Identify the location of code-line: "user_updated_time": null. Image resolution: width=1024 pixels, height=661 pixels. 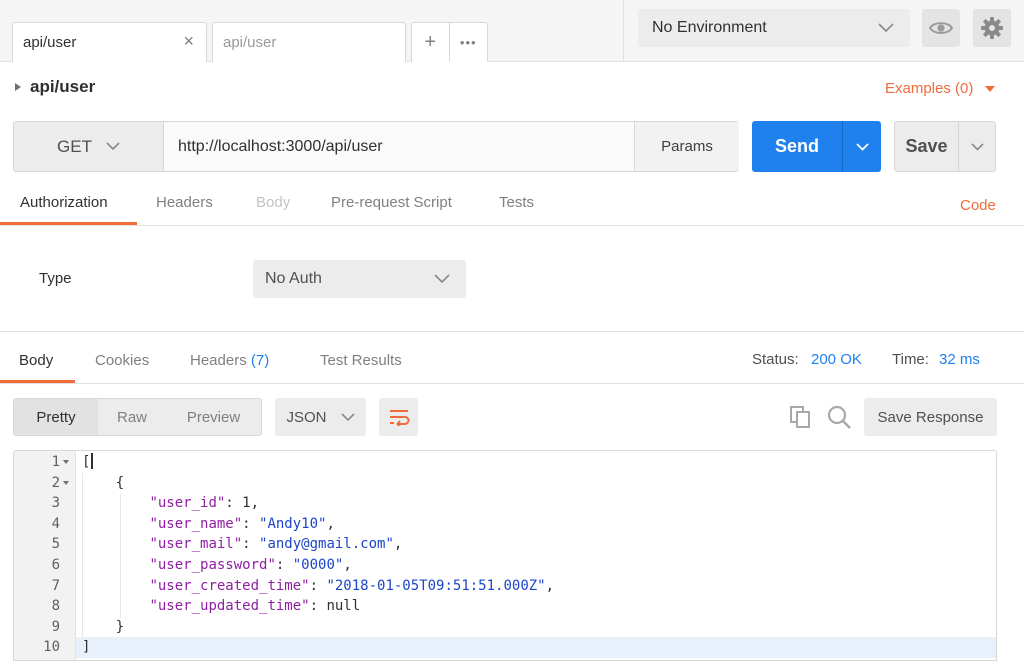
(255, 606).